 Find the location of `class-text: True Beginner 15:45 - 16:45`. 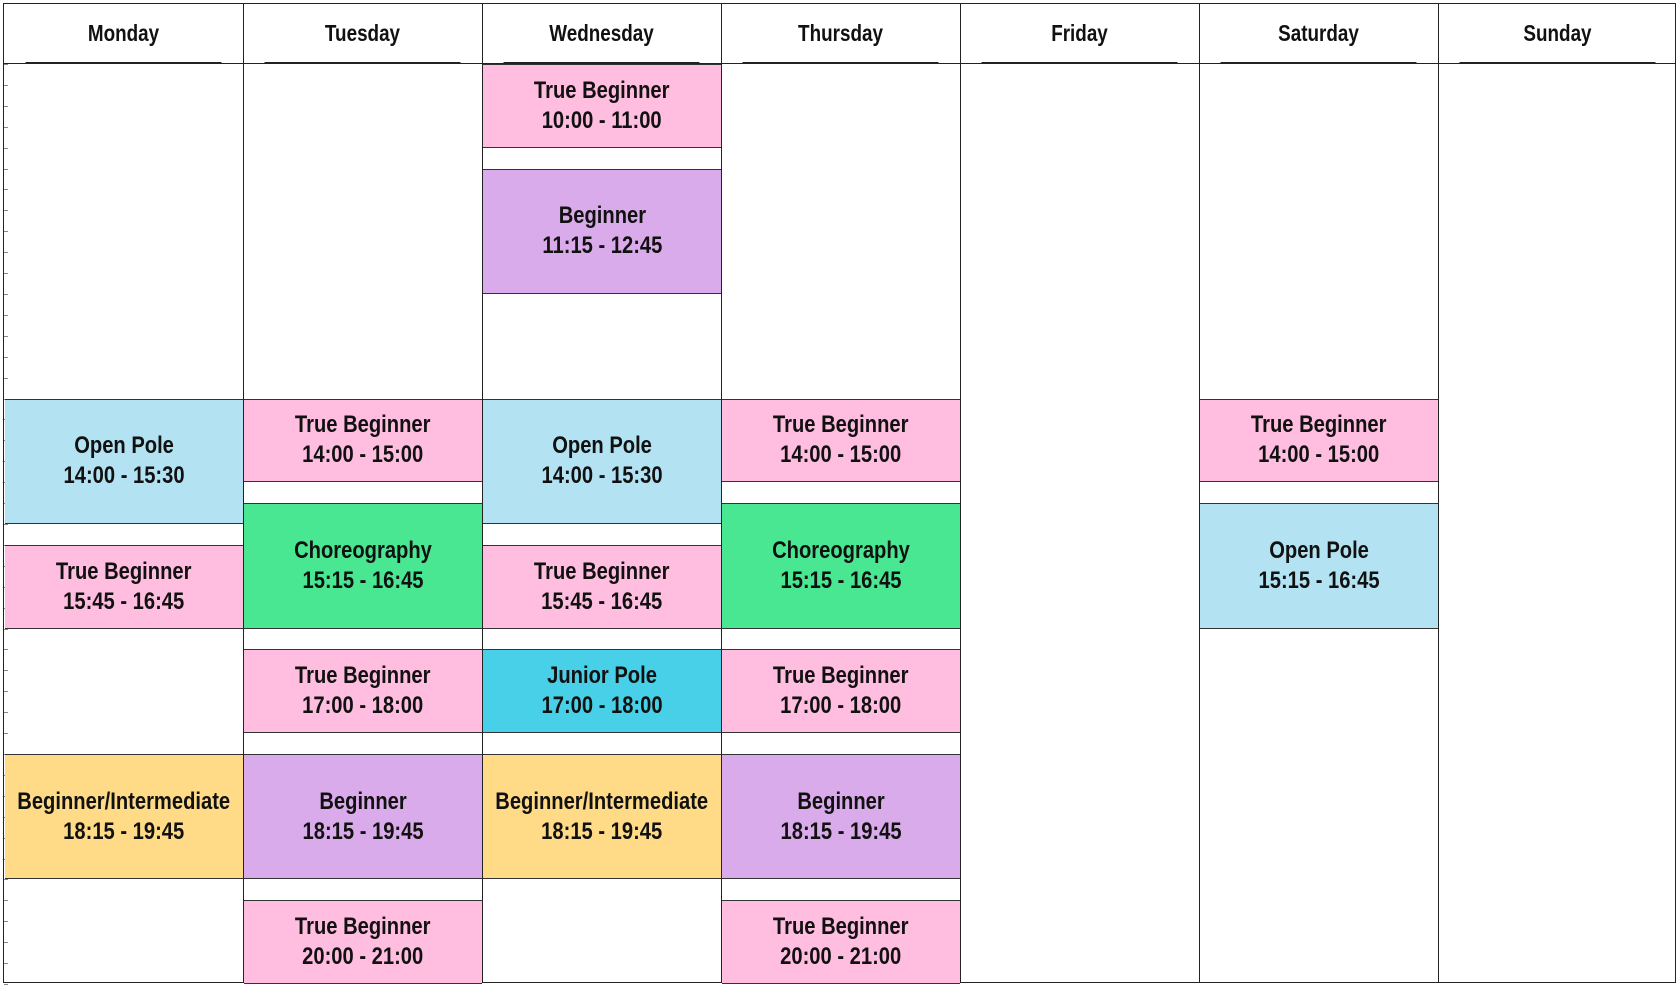

class-text: True Beginner 15:45 - 16:45 is located at coordinates (124, 587).